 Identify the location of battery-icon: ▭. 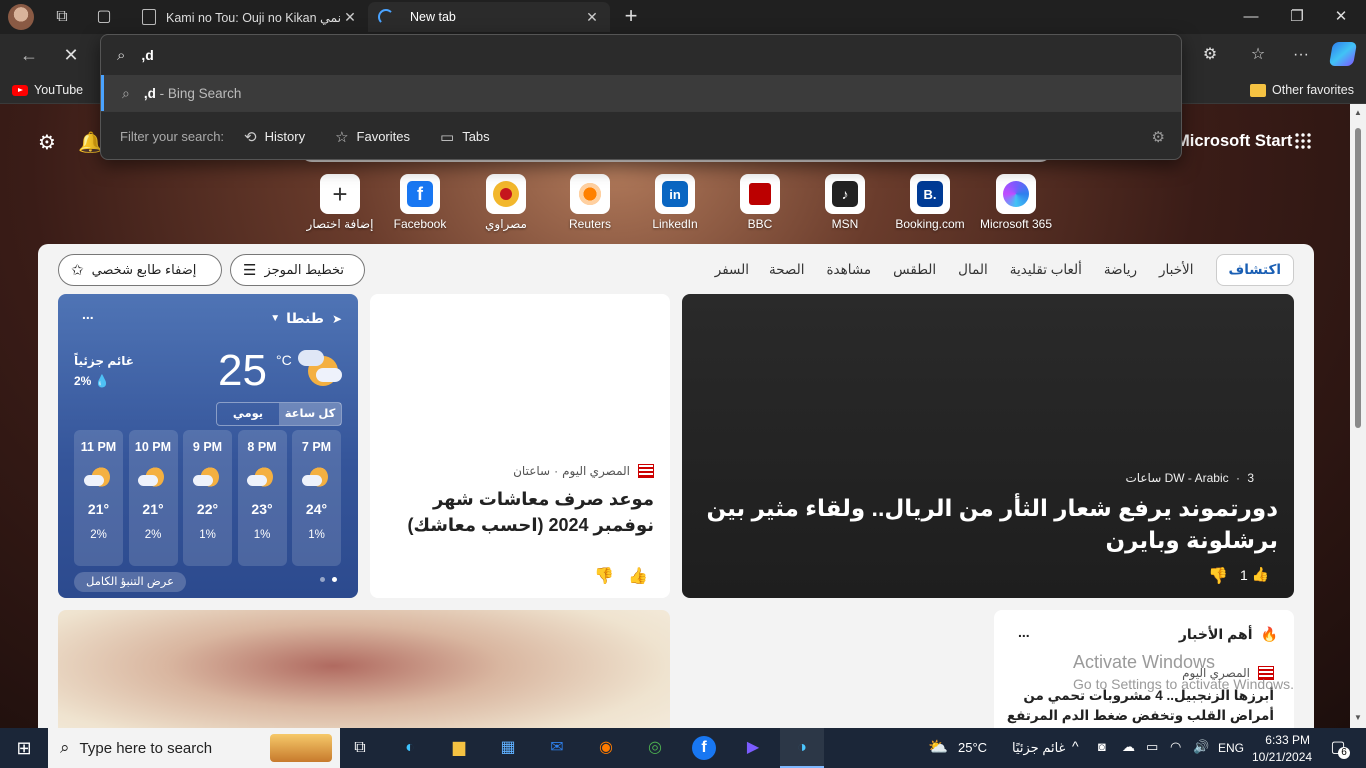
(1152, 747).